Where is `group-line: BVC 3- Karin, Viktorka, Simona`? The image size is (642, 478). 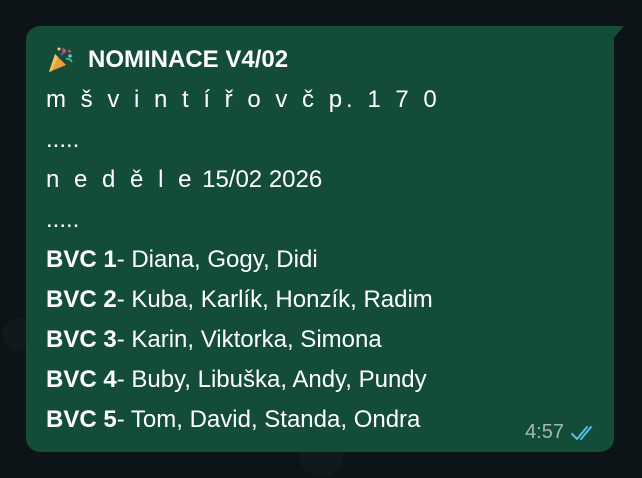 group-line: BVC 3- Karin, Viktorka, Simona is located at coordinates (320, 340).